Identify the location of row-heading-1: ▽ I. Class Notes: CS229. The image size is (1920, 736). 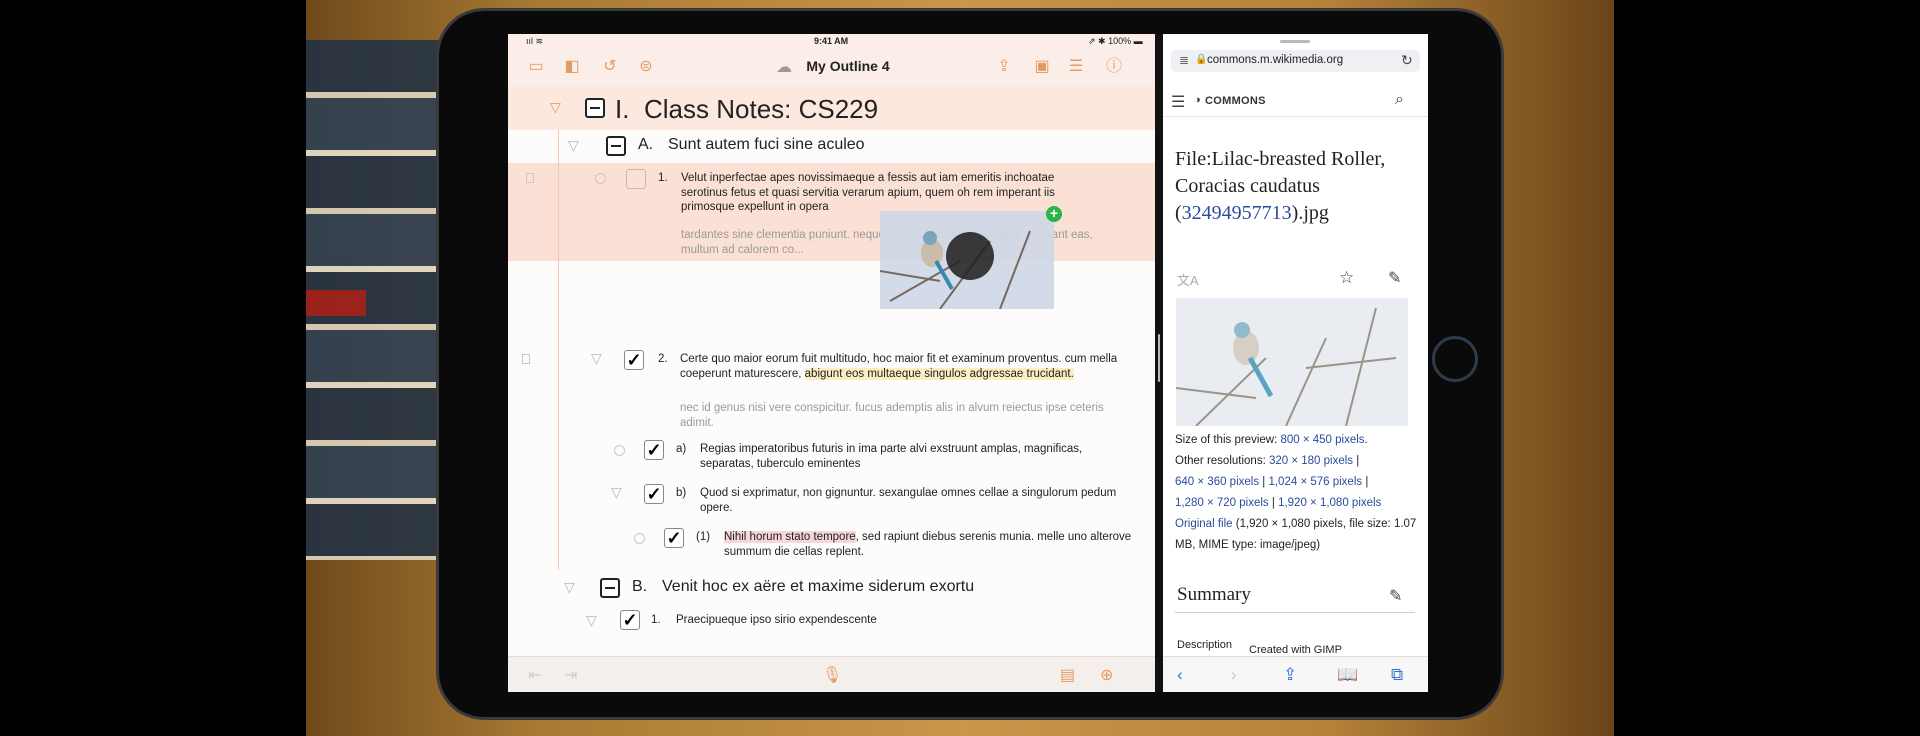
(831, 108).